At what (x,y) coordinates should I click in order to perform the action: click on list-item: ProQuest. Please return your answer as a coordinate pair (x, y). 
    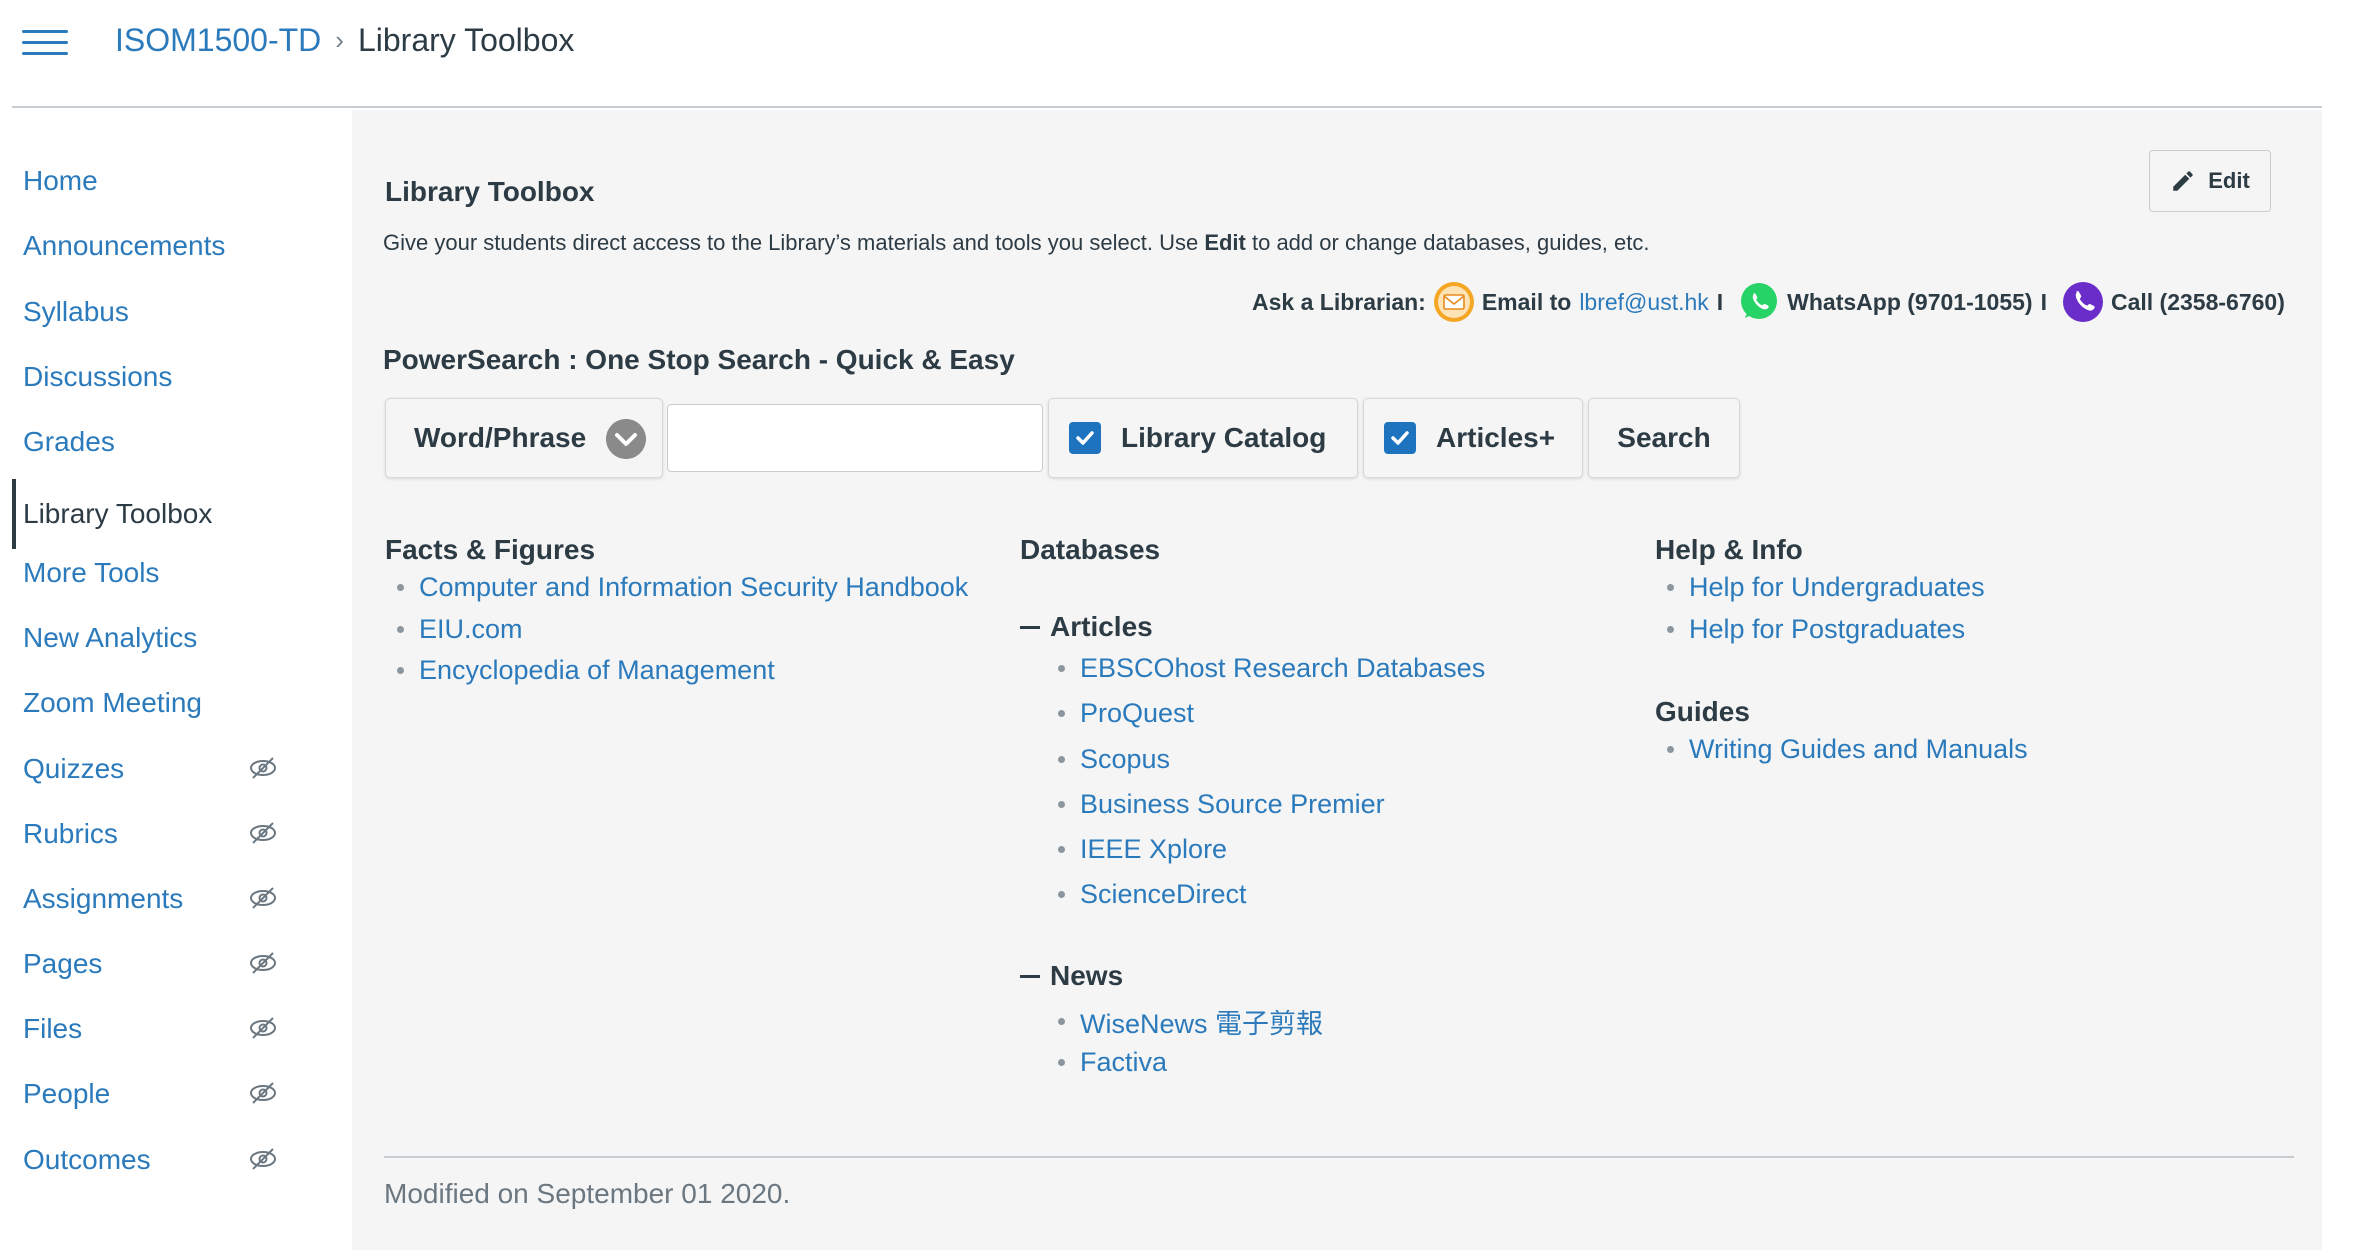
    Looking at the image, I should click on (1126, 713).